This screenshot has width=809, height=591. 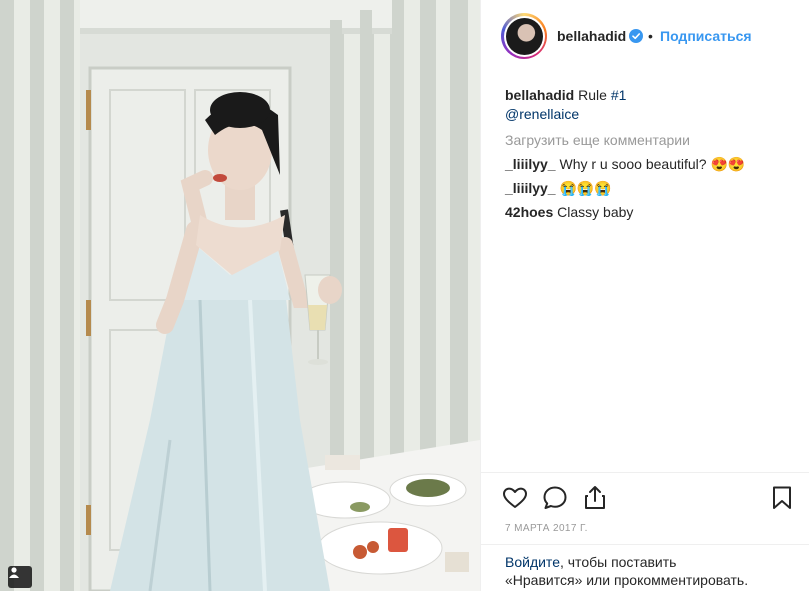 What do you see at coordinates (645, 497) in the screenshot?
I see `action-bar` at bounding box center [645, 497].